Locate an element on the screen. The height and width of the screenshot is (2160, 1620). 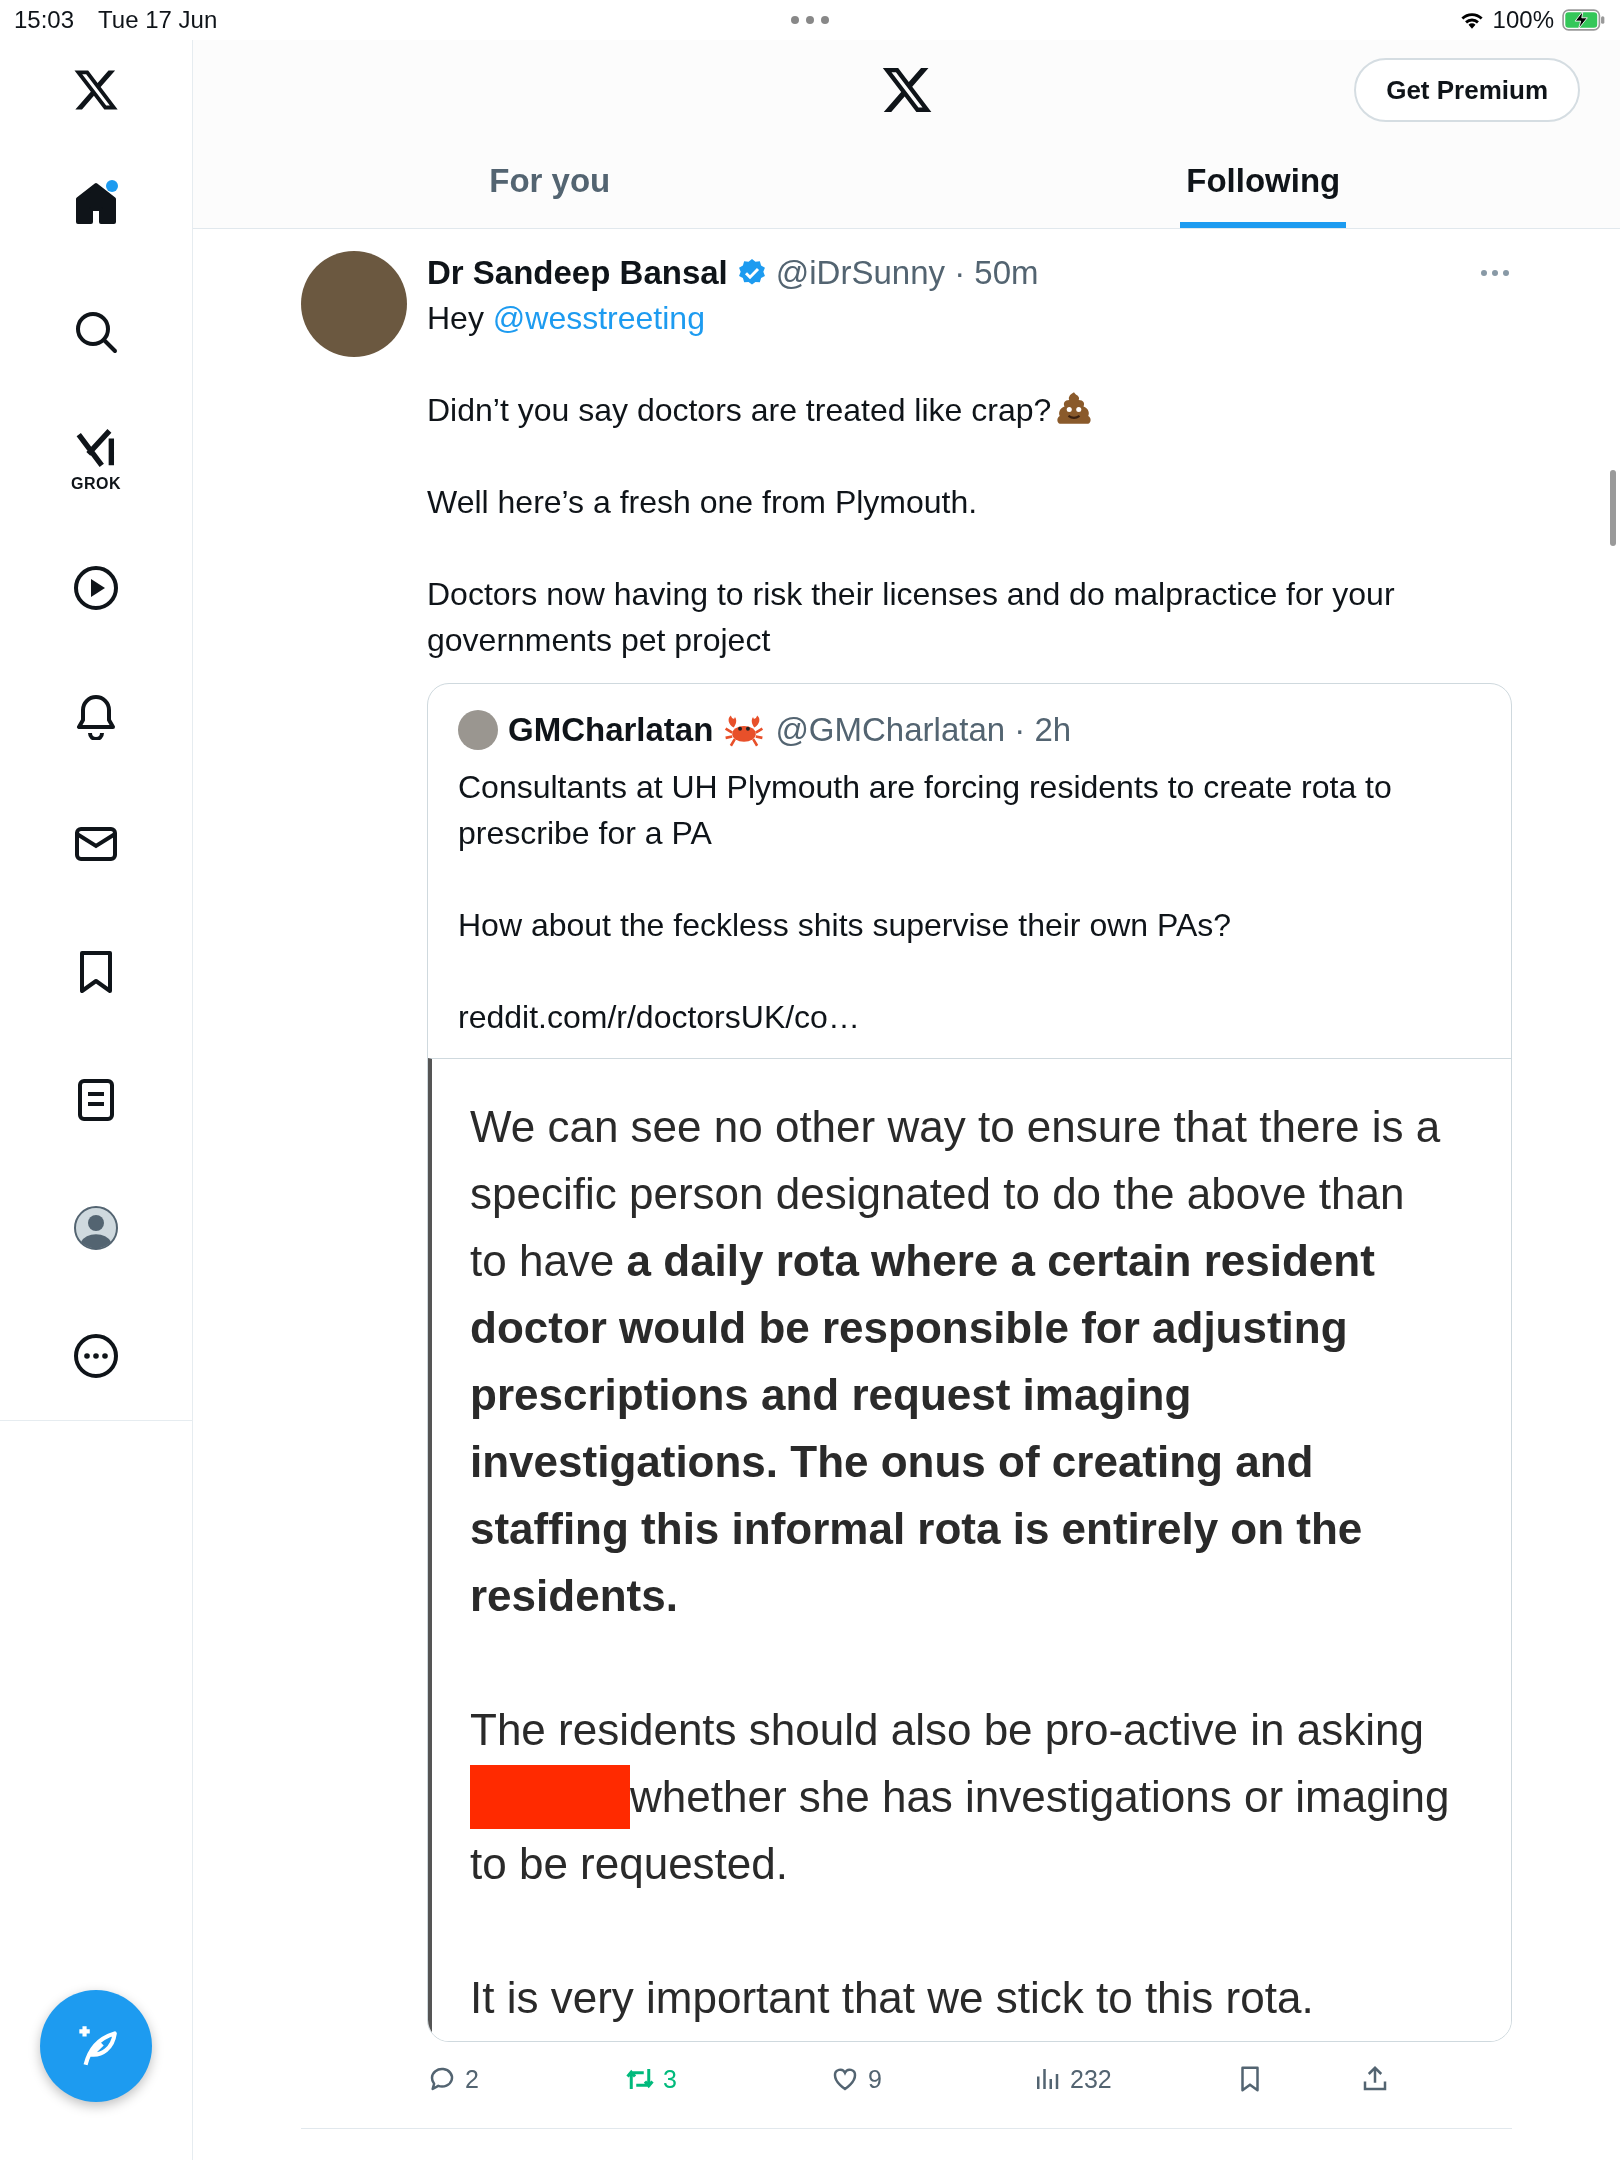
avatar-photo is located at coordinates (478, 730).